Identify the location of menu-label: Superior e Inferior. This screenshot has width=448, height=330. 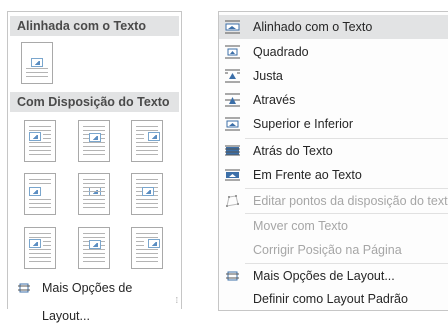
(303, 124).